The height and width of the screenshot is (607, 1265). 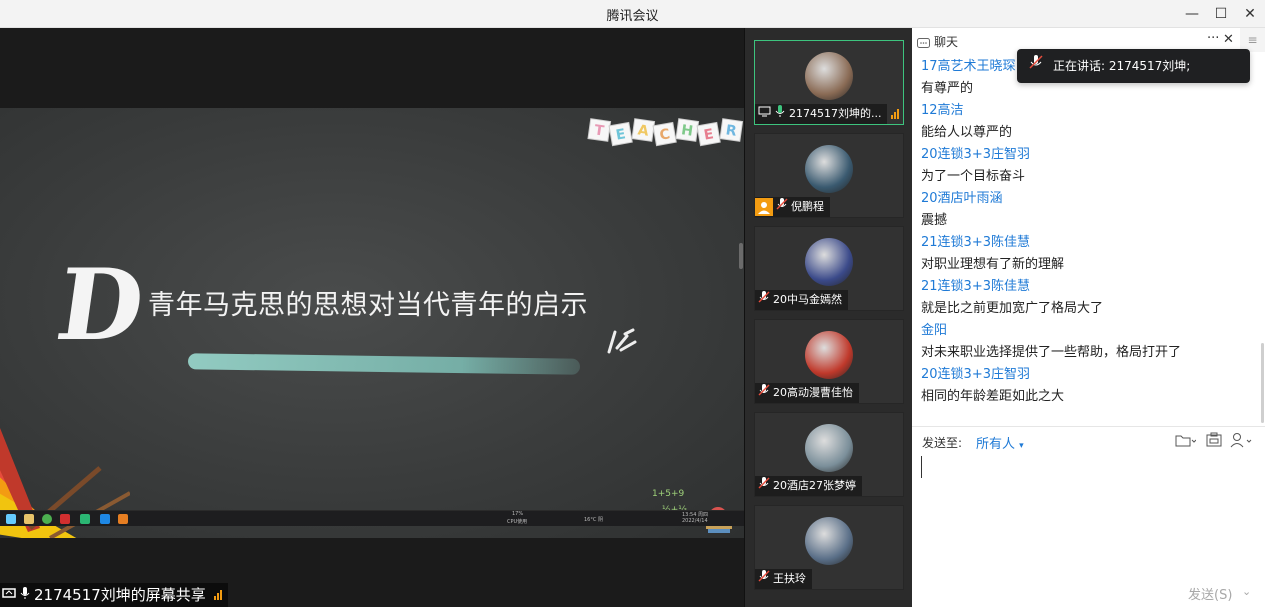 I want to click on chat-icon, so click(x=923, y=44).